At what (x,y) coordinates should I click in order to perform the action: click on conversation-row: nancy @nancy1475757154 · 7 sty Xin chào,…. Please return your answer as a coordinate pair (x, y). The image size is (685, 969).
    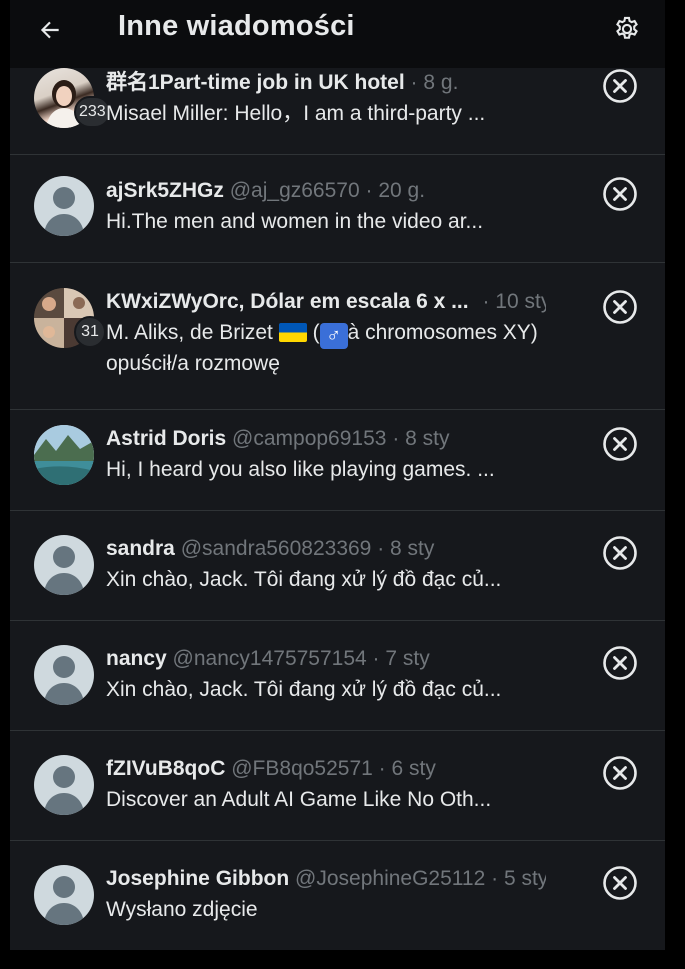
    Looking at the image, I should click on (337, 676).